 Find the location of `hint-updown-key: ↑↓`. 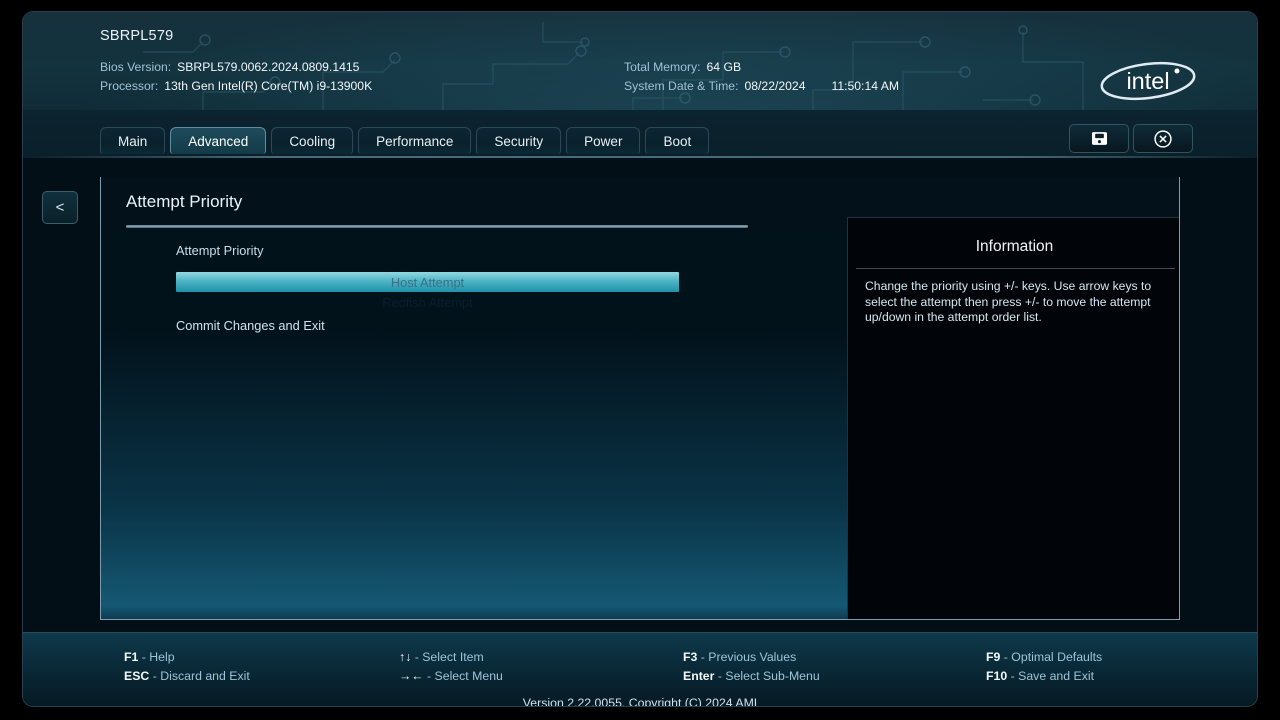

hint-updown-key: ↑↓ is located at coordinates (405, 657).